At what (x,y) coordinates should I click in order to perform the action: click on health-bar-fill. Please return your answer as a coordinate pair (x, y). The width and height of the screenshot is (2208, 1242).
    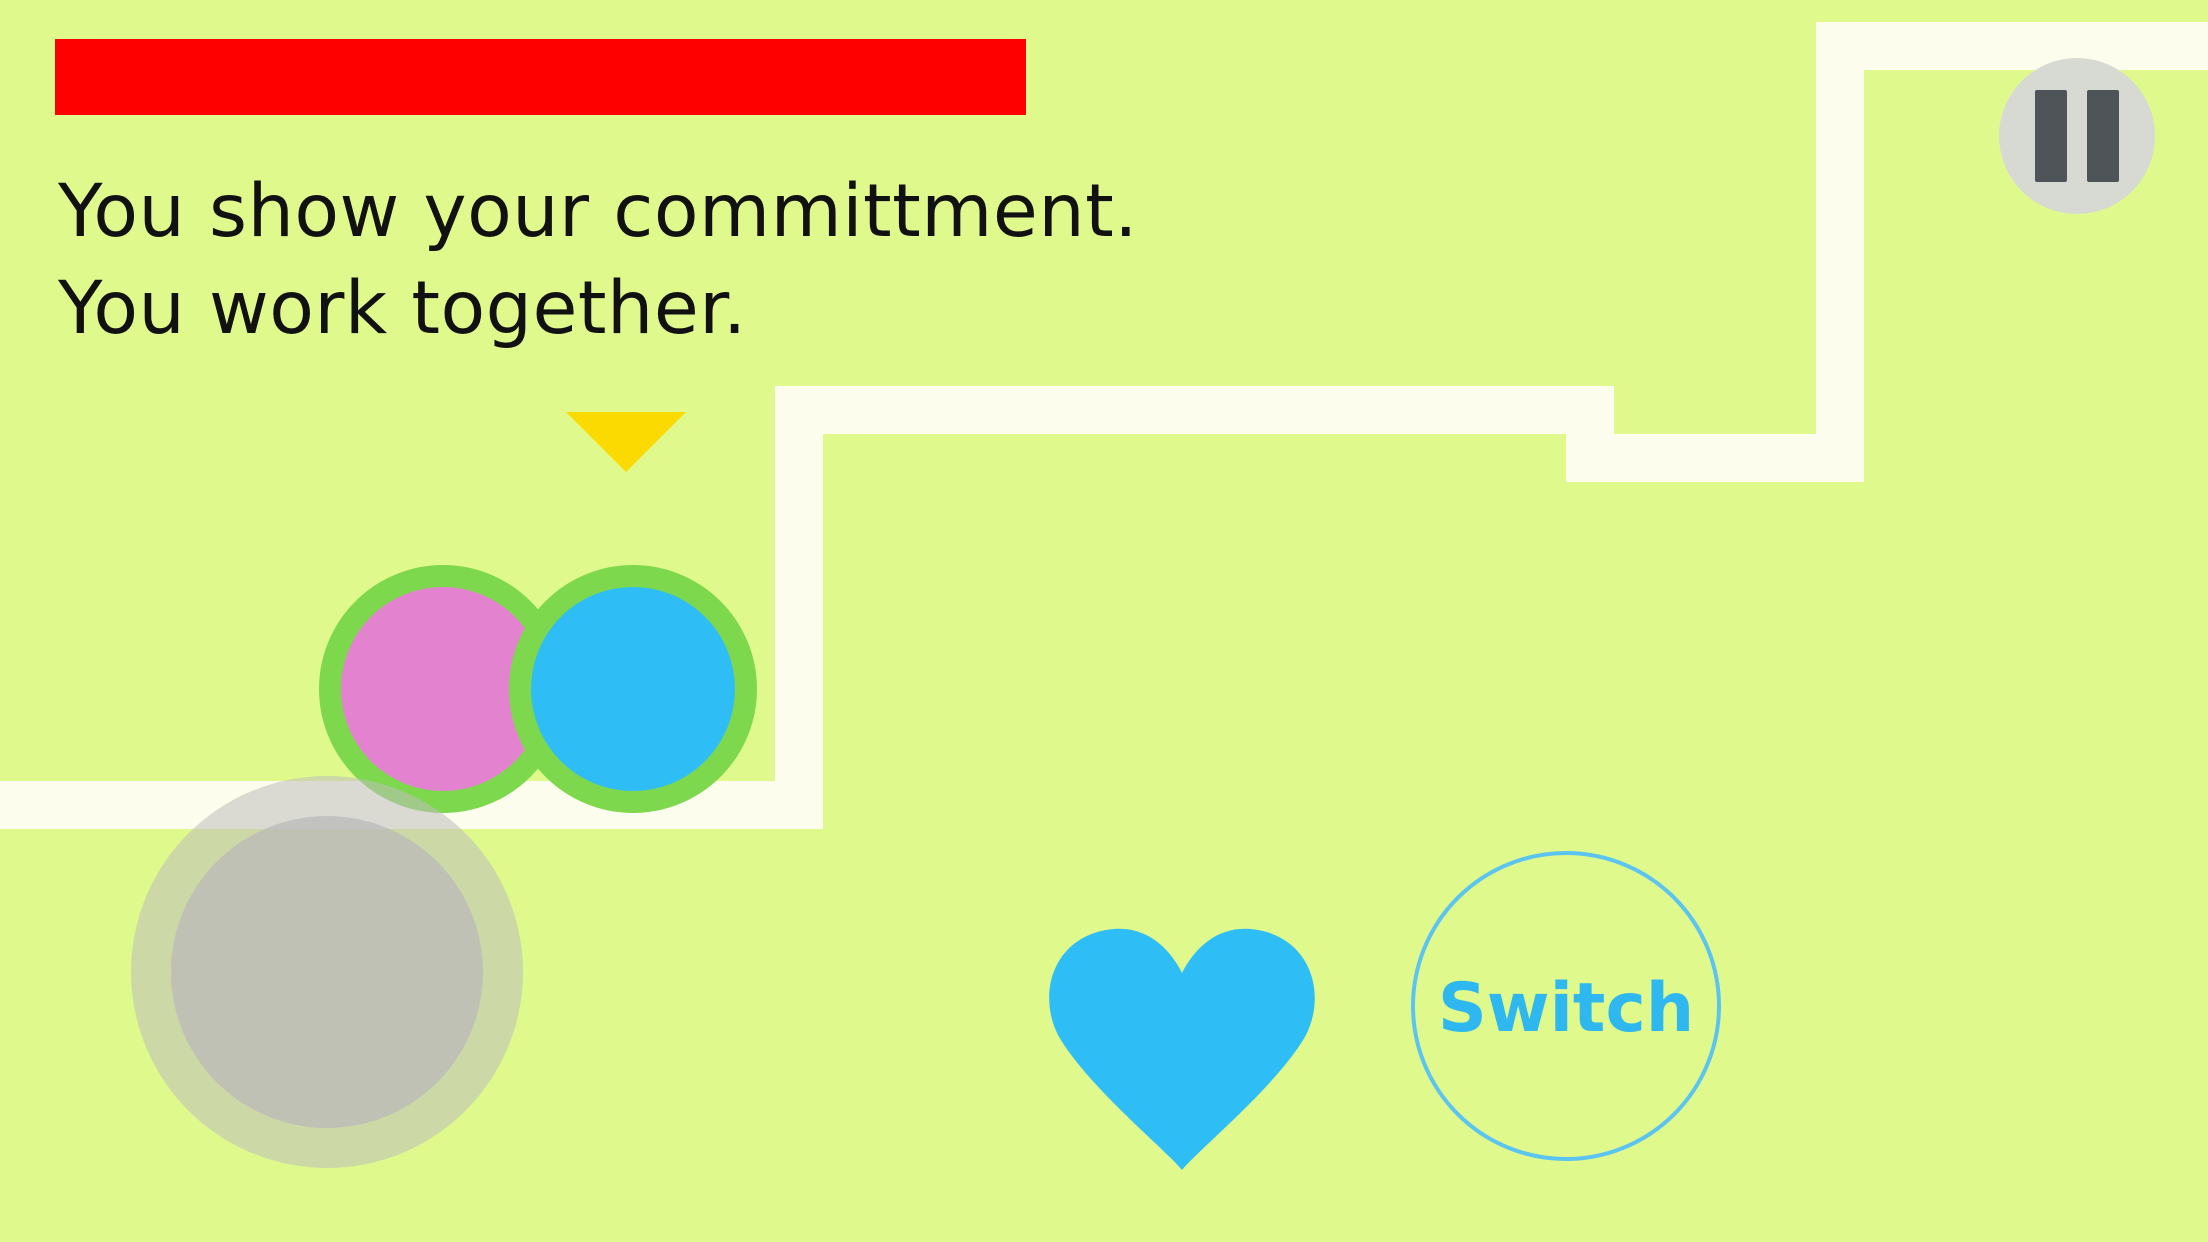
    Looking at the image, I should click on (540, 77).